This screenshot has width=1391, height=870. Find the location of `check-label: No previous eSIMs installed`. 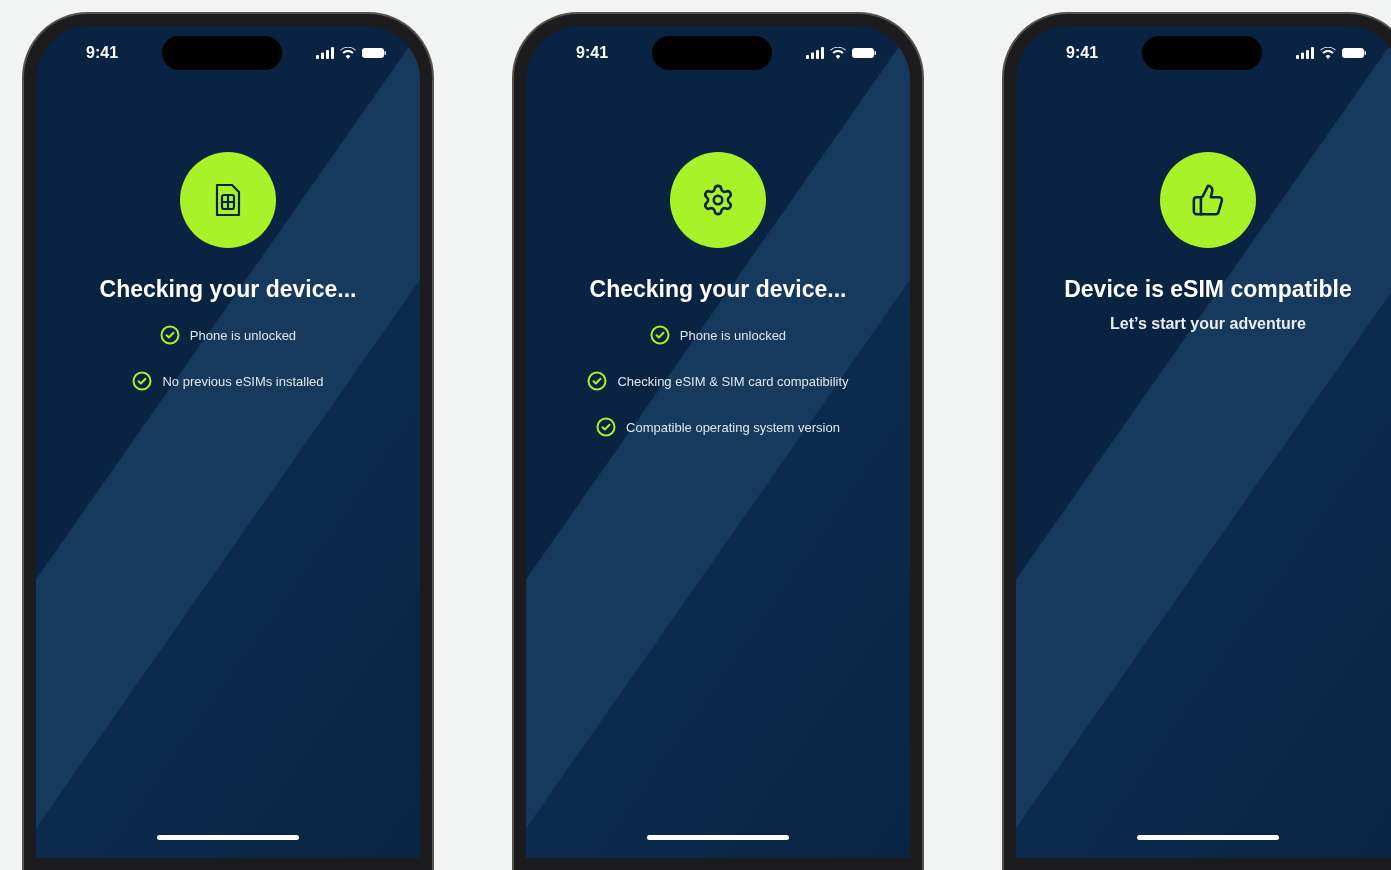

check-label: No previous eSIMs installed is located at coordinates (243, 381).